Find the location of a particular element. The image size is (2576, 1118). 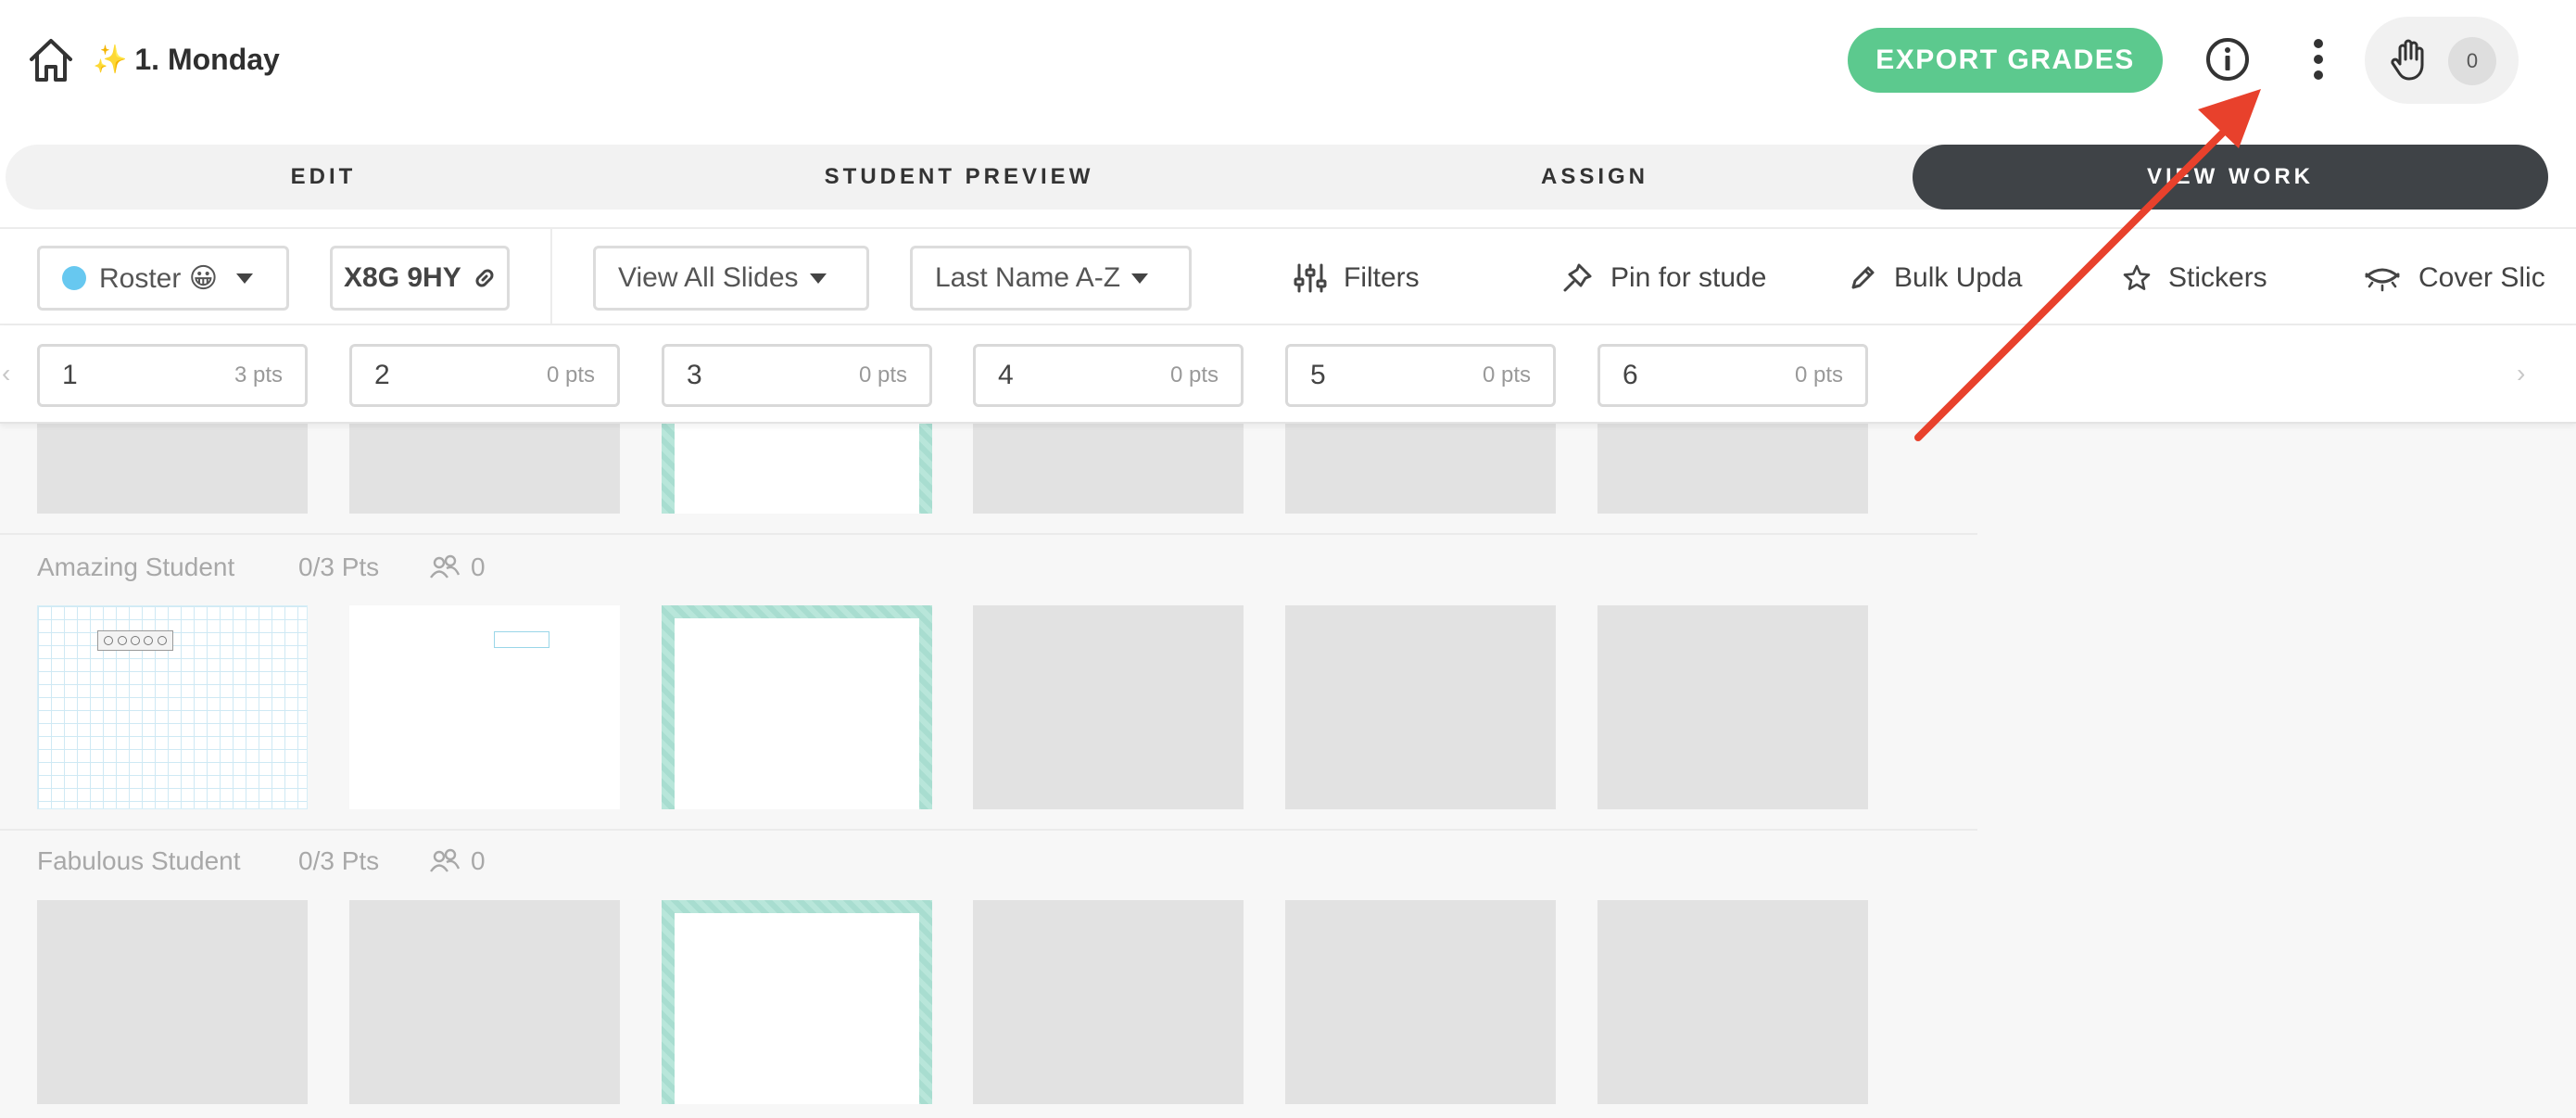

class-code-link: X8G 9HY is located at coordinates (420, 279).